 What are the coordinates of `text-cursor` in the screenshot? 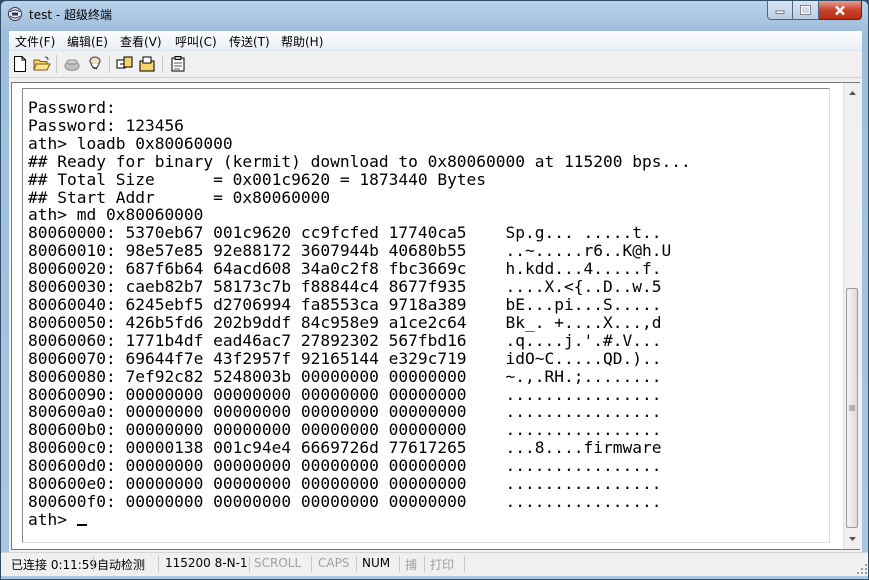 It's located at (81, 524).